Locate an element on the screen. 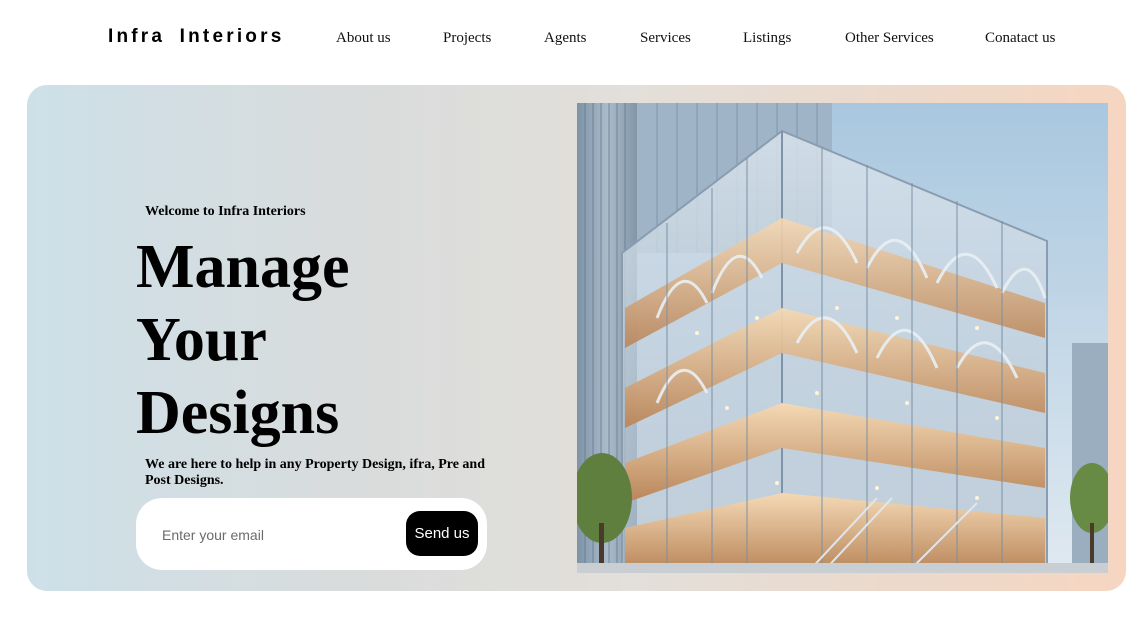 This screenshot has width=1140, height=618. nav-other-services: Other Services is located at coordinates (889, 38).